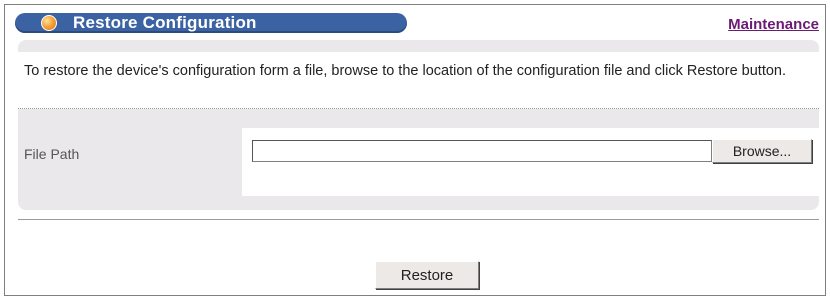 Image resolution: width=830 pixels, height=298 pixels. I want to click on file-path-label: File Path, so click(52, 154).